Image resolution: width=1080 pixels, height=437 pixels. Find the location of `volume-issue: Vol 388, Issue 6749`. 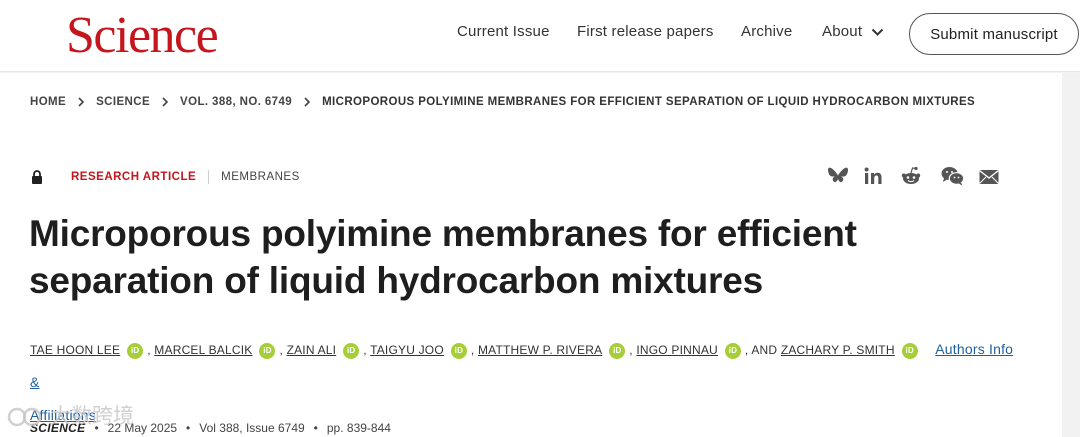

volume-issue: Vol 388, Issue 6749 is located at coordinates (251, 428).